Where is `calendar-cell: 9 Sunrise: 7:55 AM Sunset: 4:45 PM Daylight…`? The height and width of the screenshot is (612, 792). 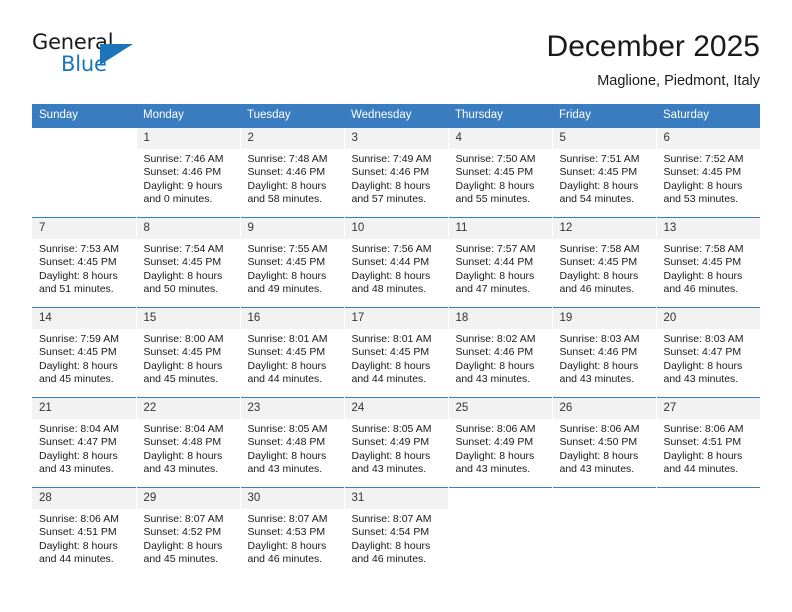 calendar-cell: 9 Sunrise: 7:55 AM Sunset: 4:45 PM Daylight… is located at coordinates (291, 262).